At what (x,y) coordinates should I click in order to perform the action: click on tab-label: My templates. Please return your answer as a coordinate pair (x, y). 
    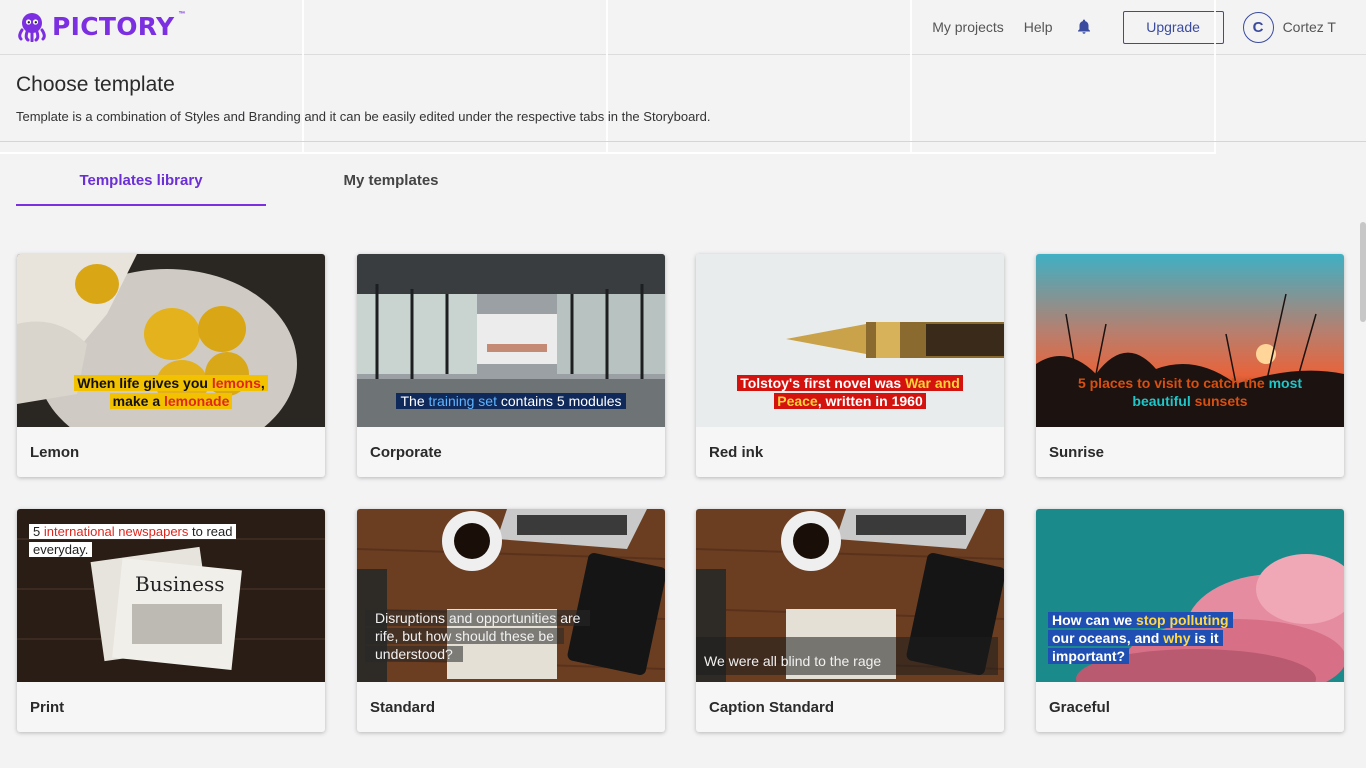
    Looking at the image, I should click on (391, 180).